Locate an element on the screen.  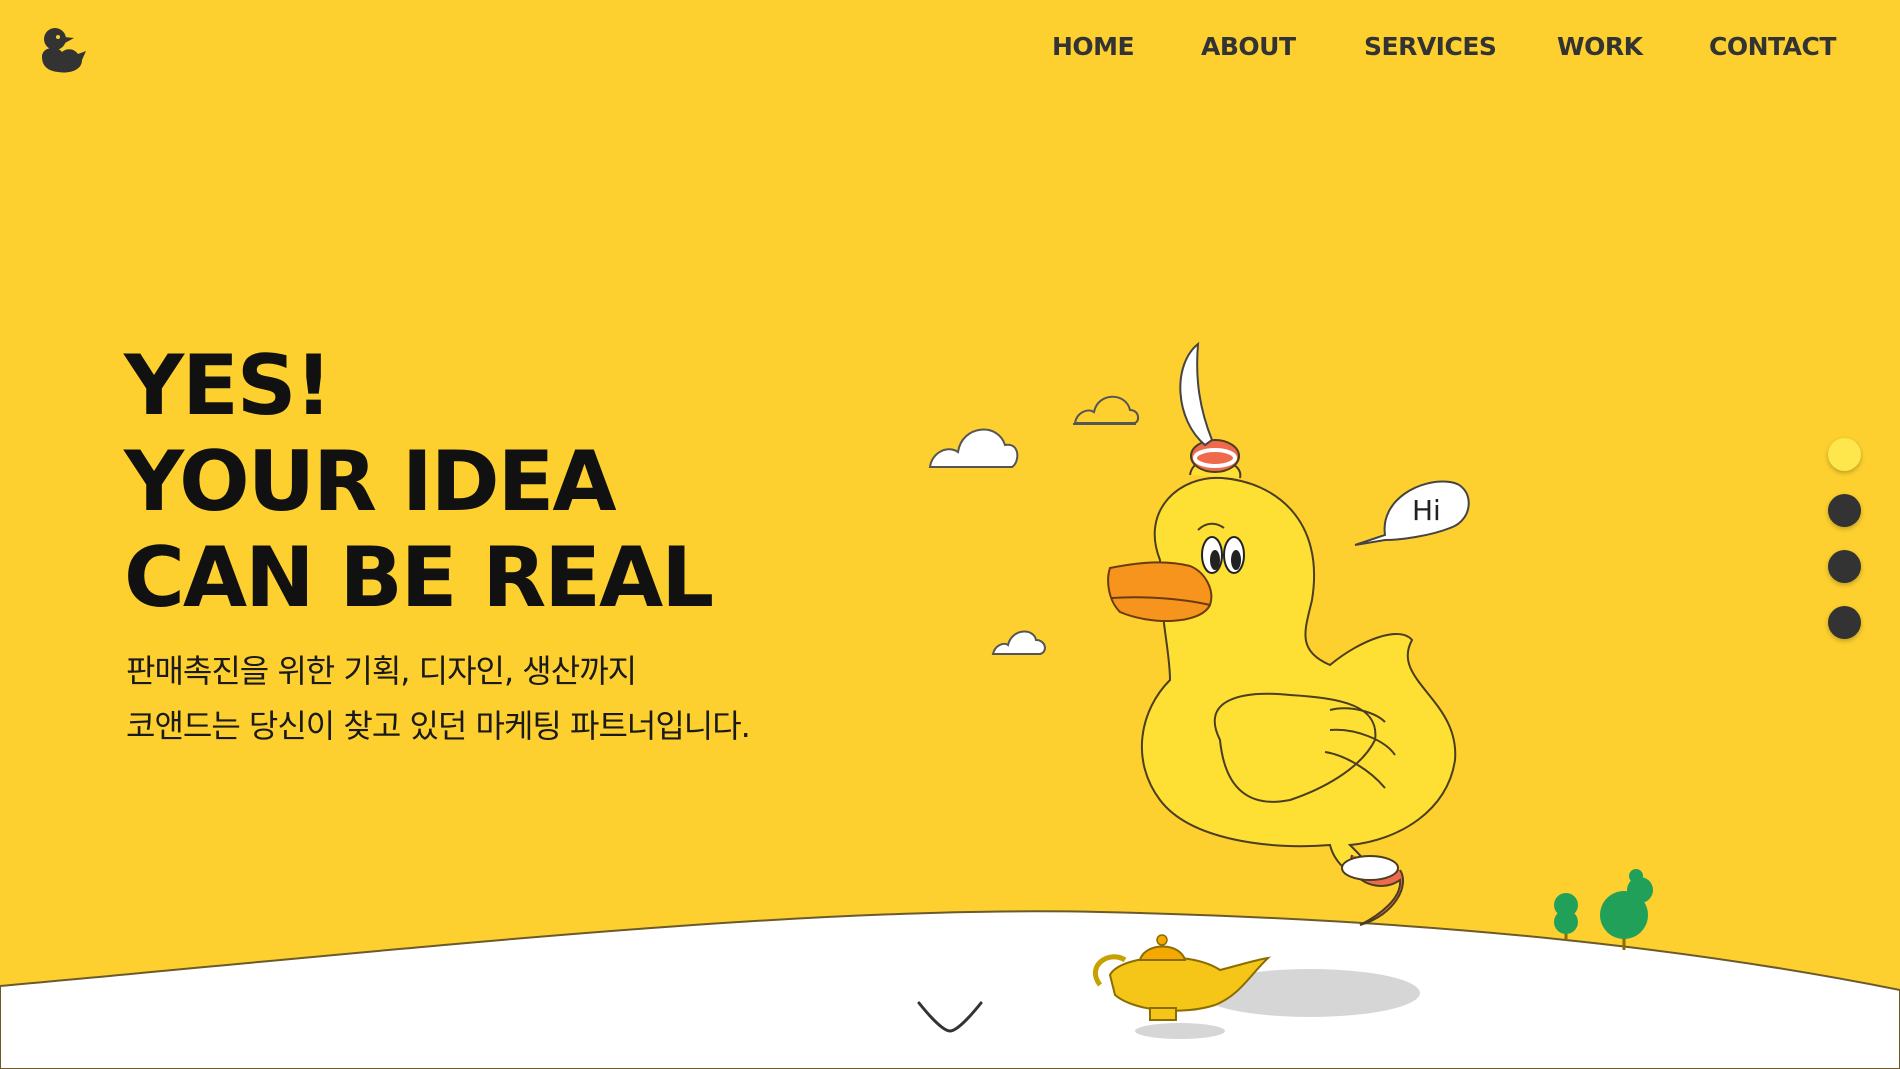
nav-home: HOME is located at coordinates (1093, 46).